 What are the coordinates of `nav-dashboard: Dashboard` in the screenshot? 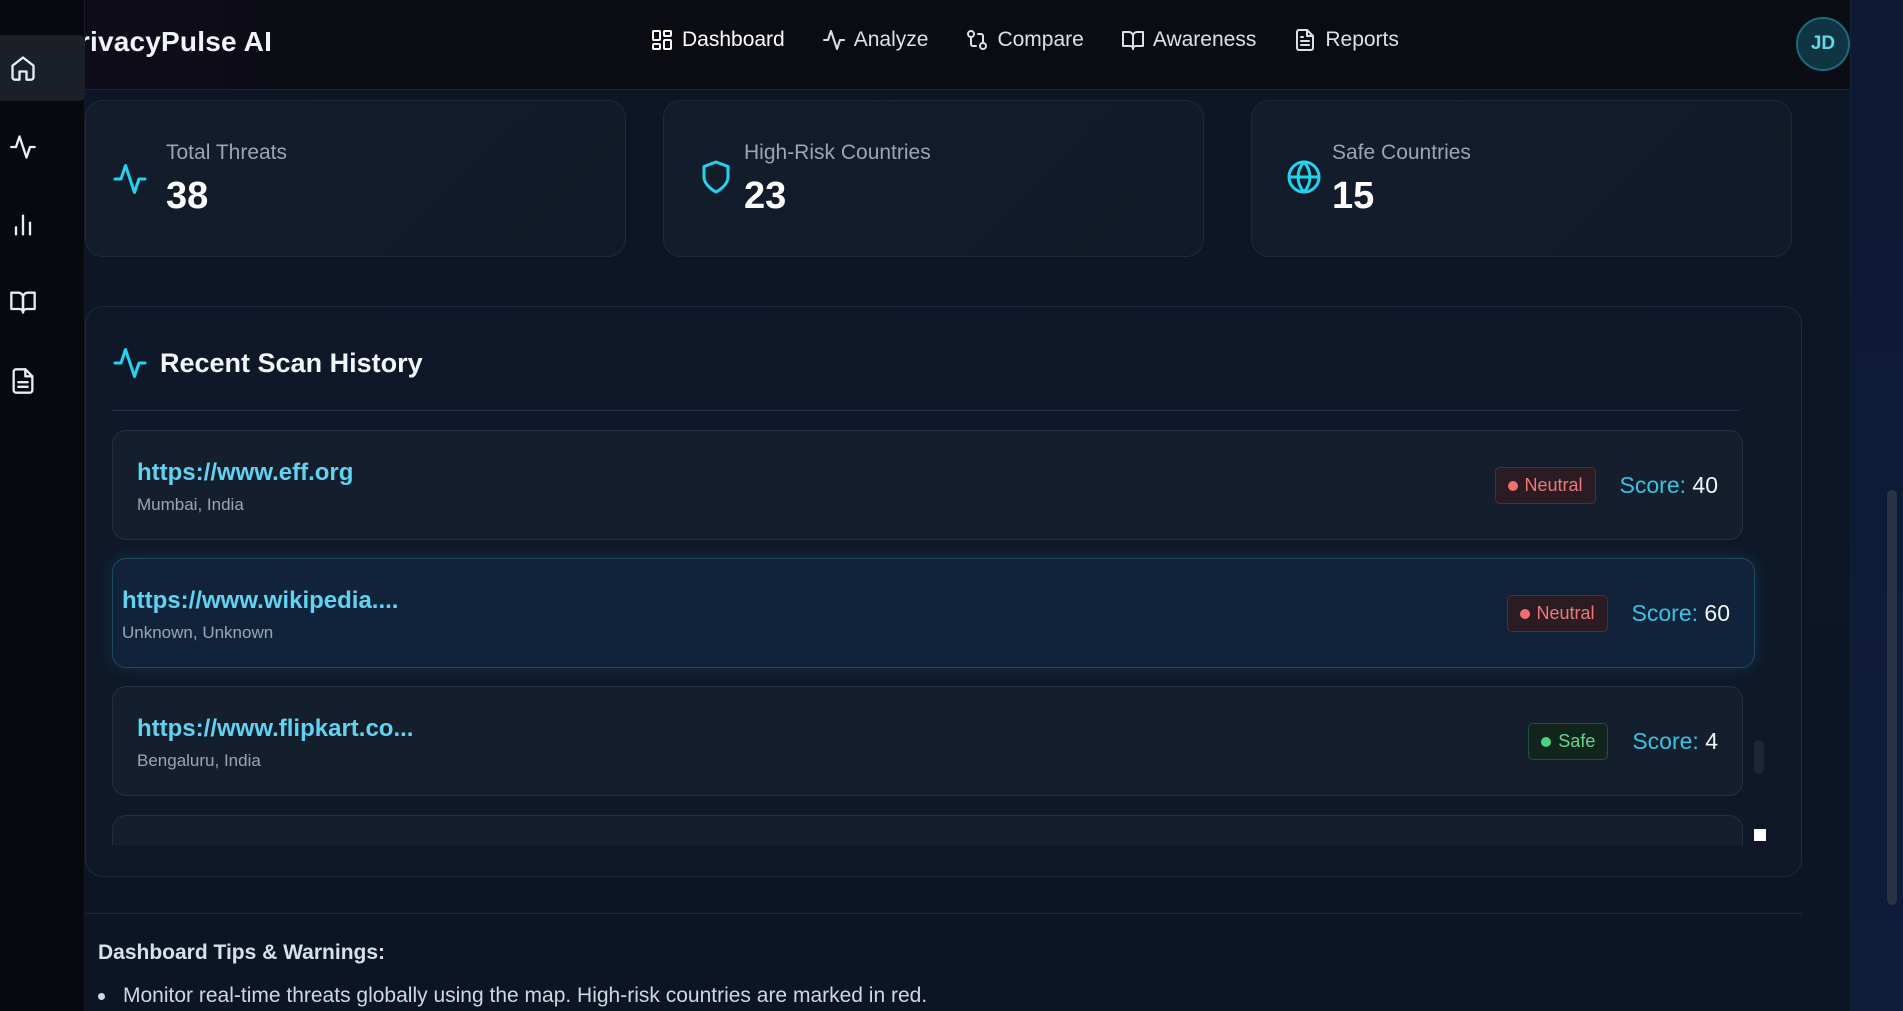 It's located at (717, 40).